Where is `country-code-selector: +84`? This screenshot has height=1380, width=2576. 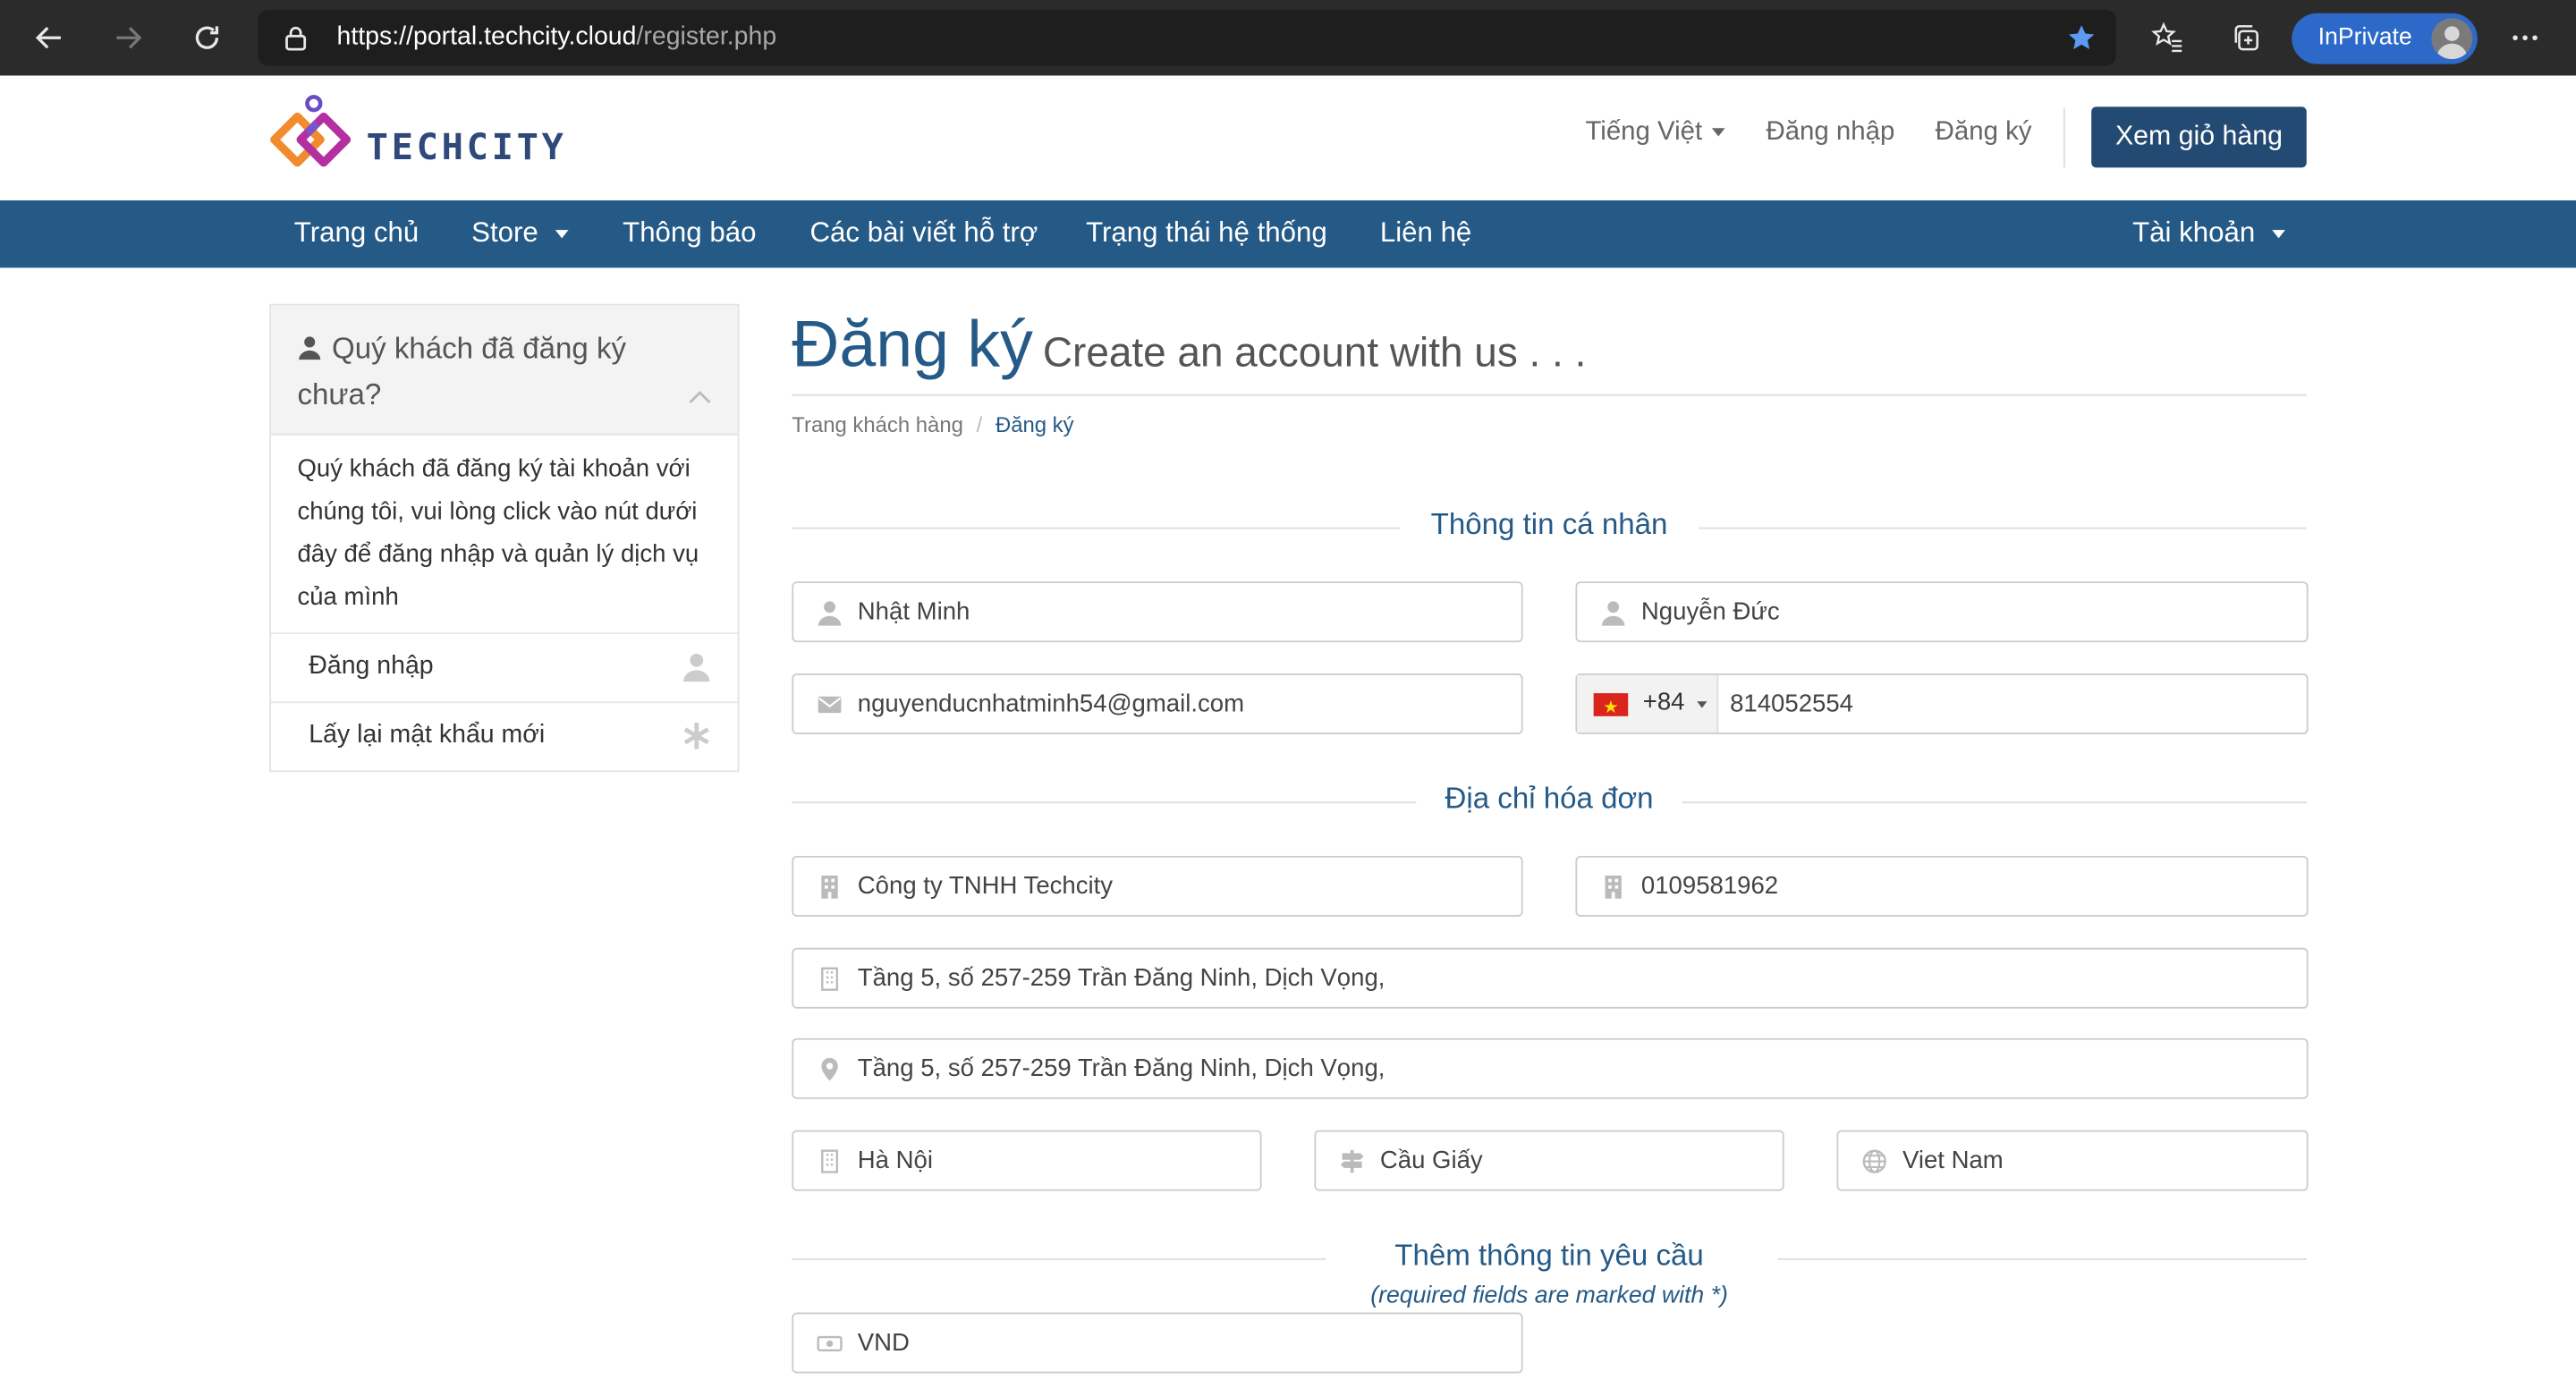 country-code-selector: +84 is located at coordinates (1648, 703).